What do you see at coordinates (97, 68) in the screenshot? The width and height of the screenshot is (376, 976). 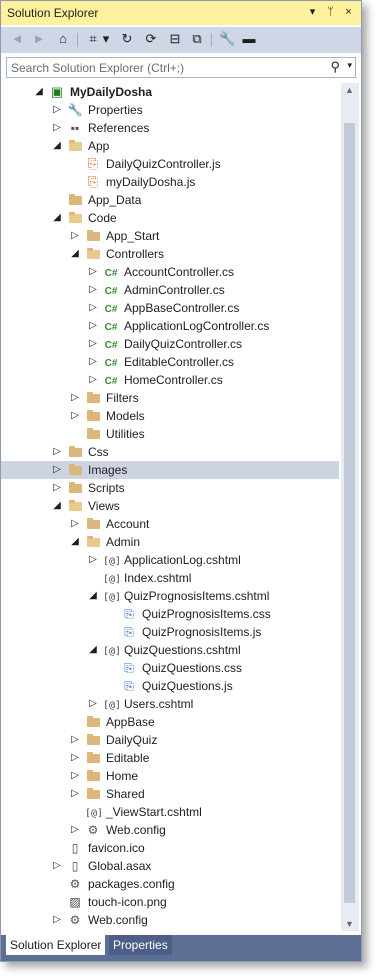 I see `search-input: Search Solution Explorer (Ctrl+;)` at bounding box center [97, 68].